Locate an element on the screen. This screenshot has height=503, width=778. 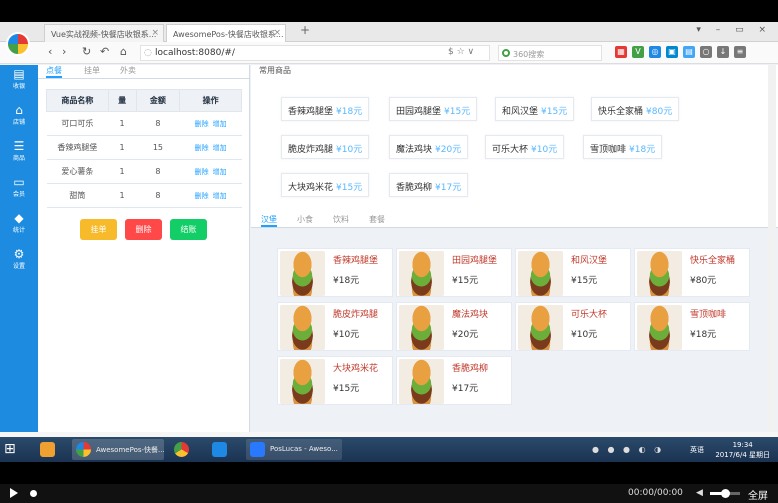
reload-icon: ↻ is located at coordinates (86, 51).